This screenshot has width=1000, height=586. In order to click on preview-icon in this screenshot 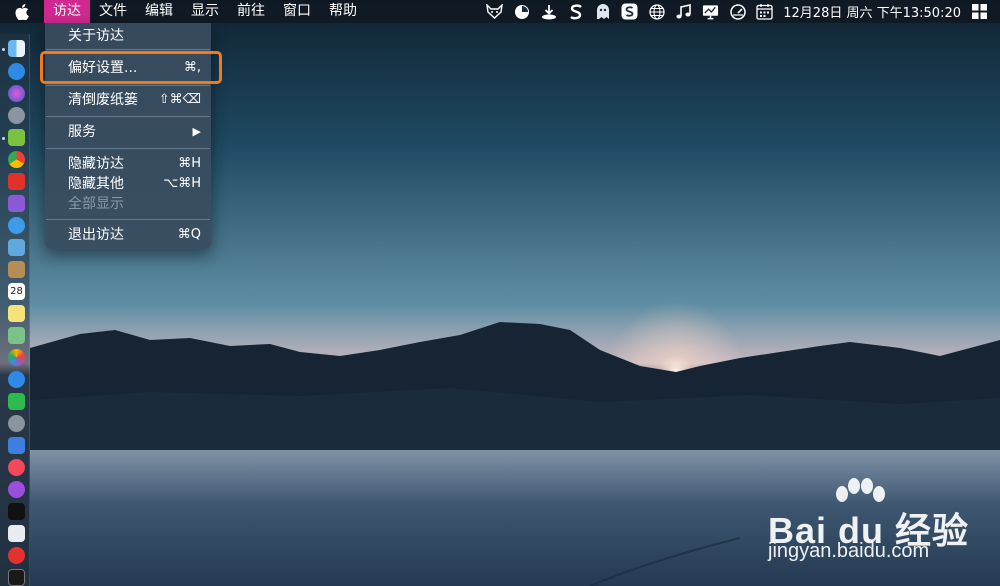, I will do `click(16, 247)`.